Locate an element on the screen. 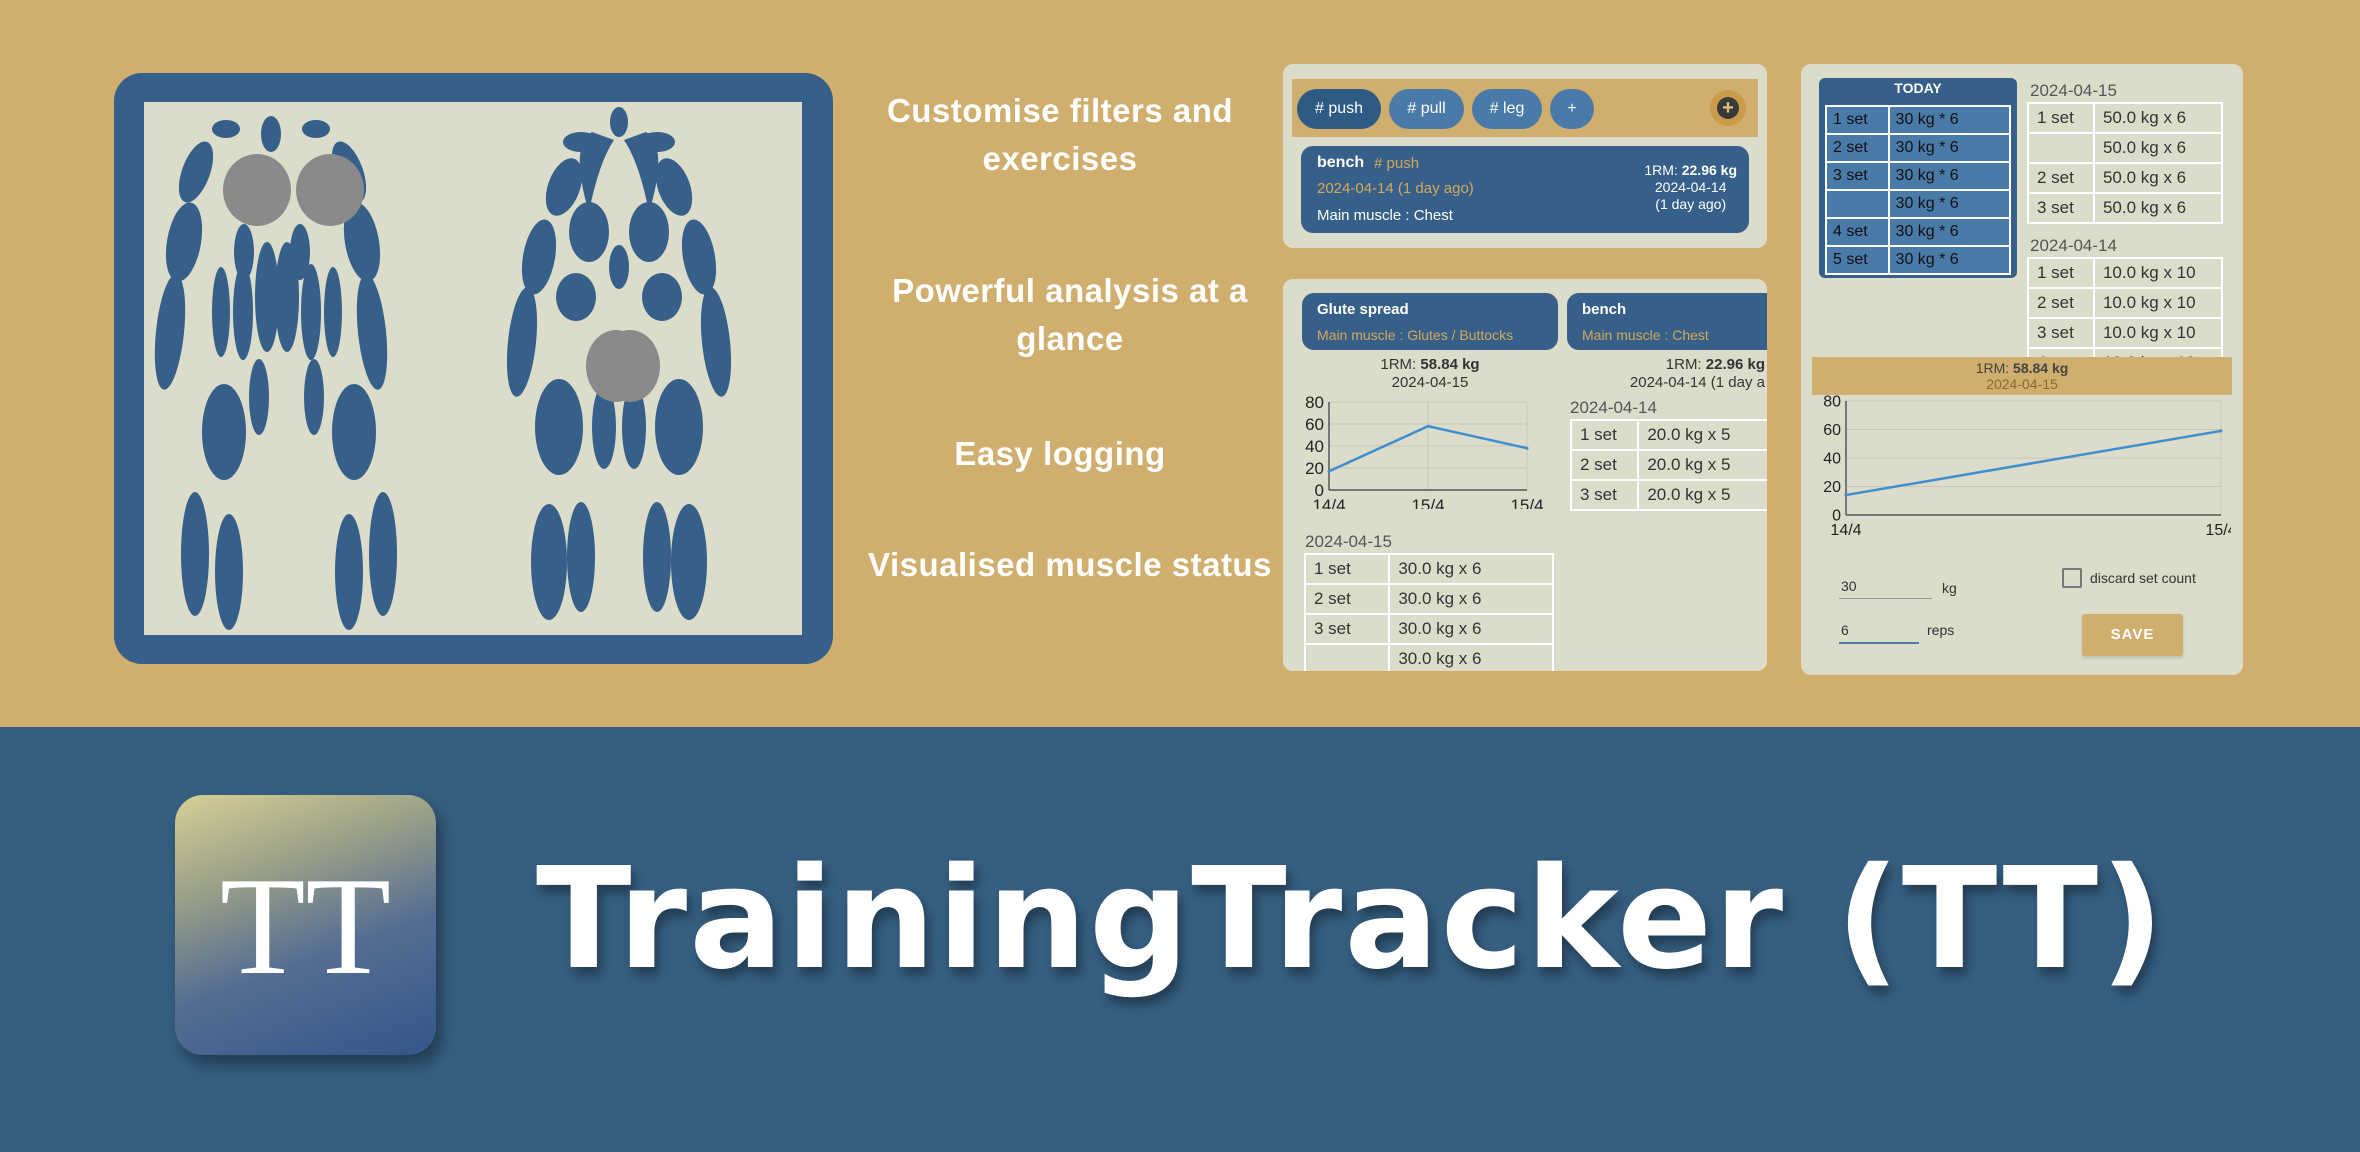 The height and width of the screenshot is (1152, 2360). analysis-card-bench: bench Main muscle : Chest is located at coordinates (1667, 321).